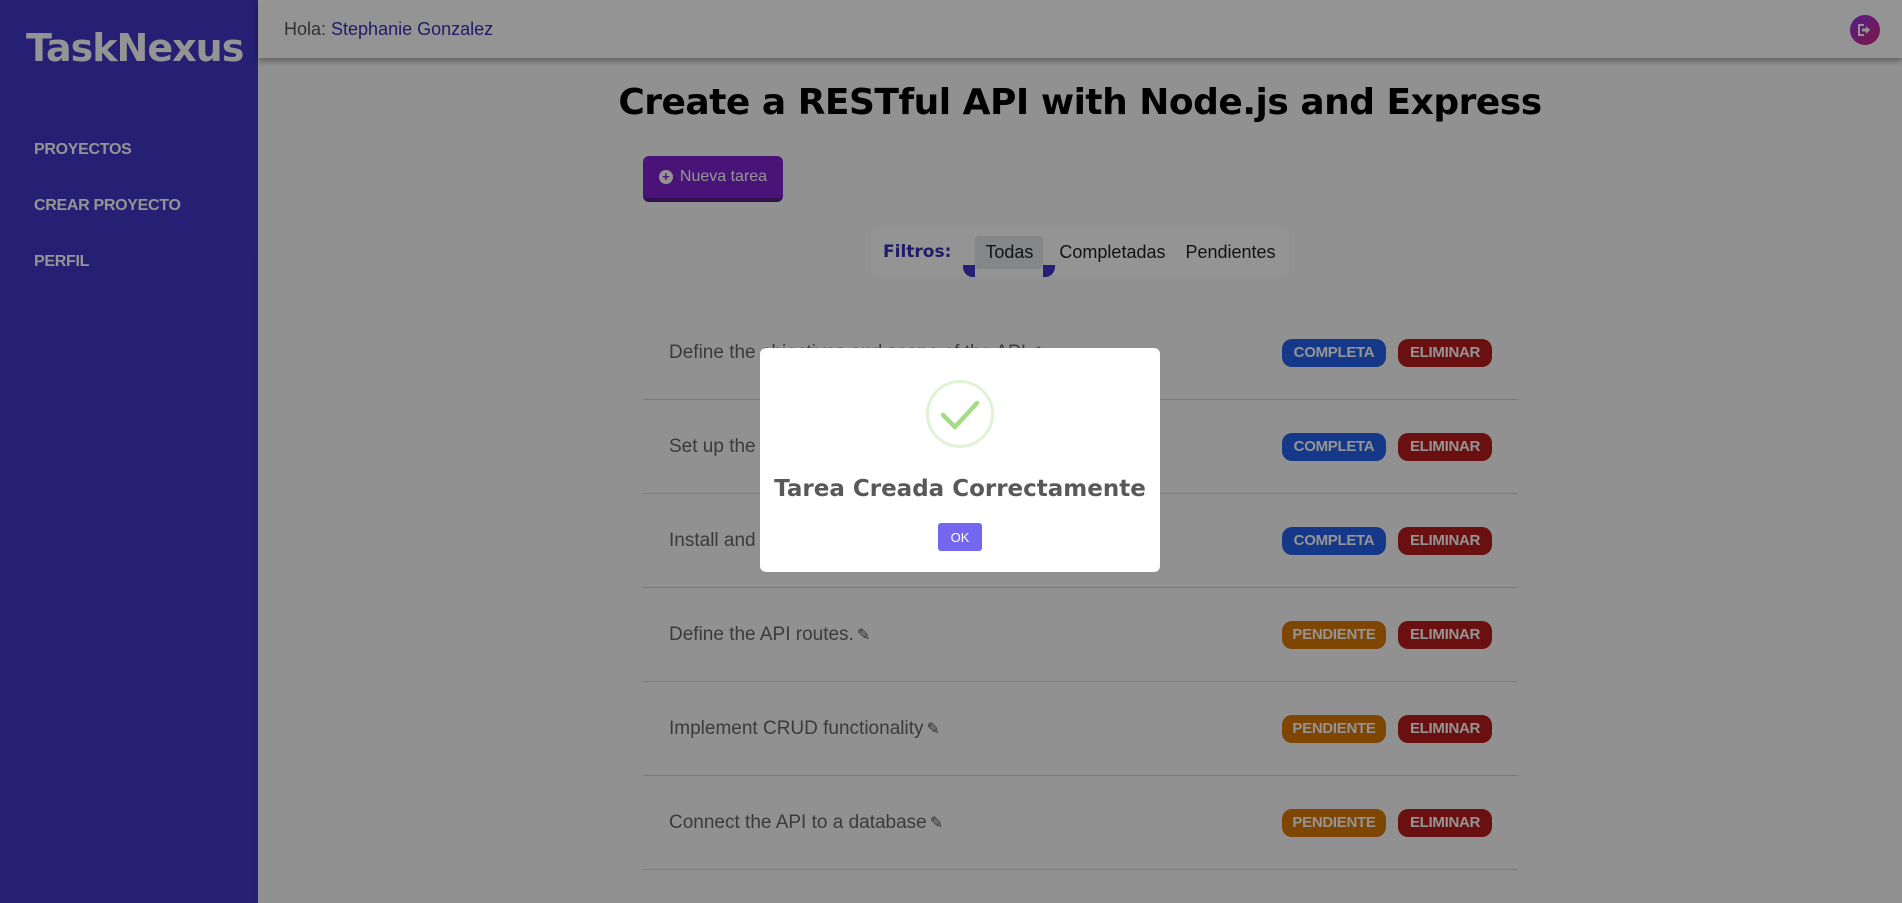 Image resolution: width=1902 pixels, height=903 pixels. What do you see at coordinates (960, 489) in the screenshot?
I see `modal-title: Tarea Creada Correctamente` at bounding box center [960, 489].